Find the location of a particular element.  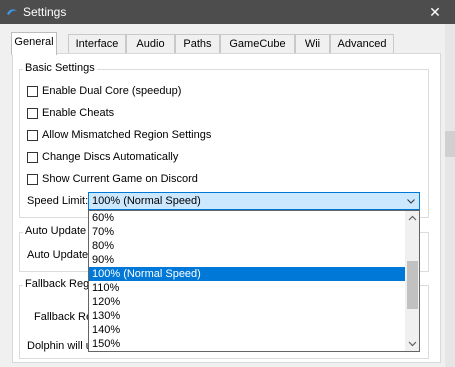

speed-option-110: 110% is located at coordinates (247, 288).